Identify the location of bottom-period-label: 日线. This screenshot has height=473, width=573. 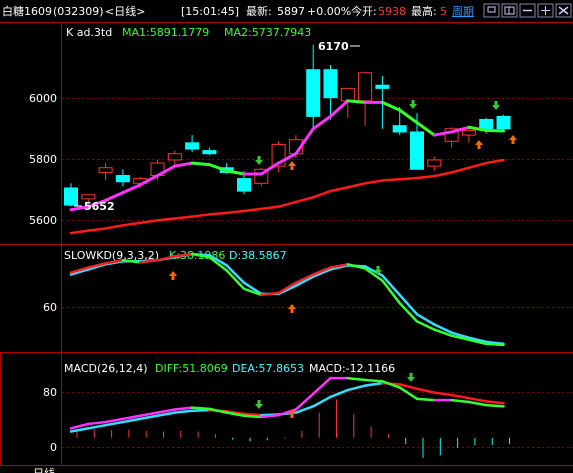
(44, 469).